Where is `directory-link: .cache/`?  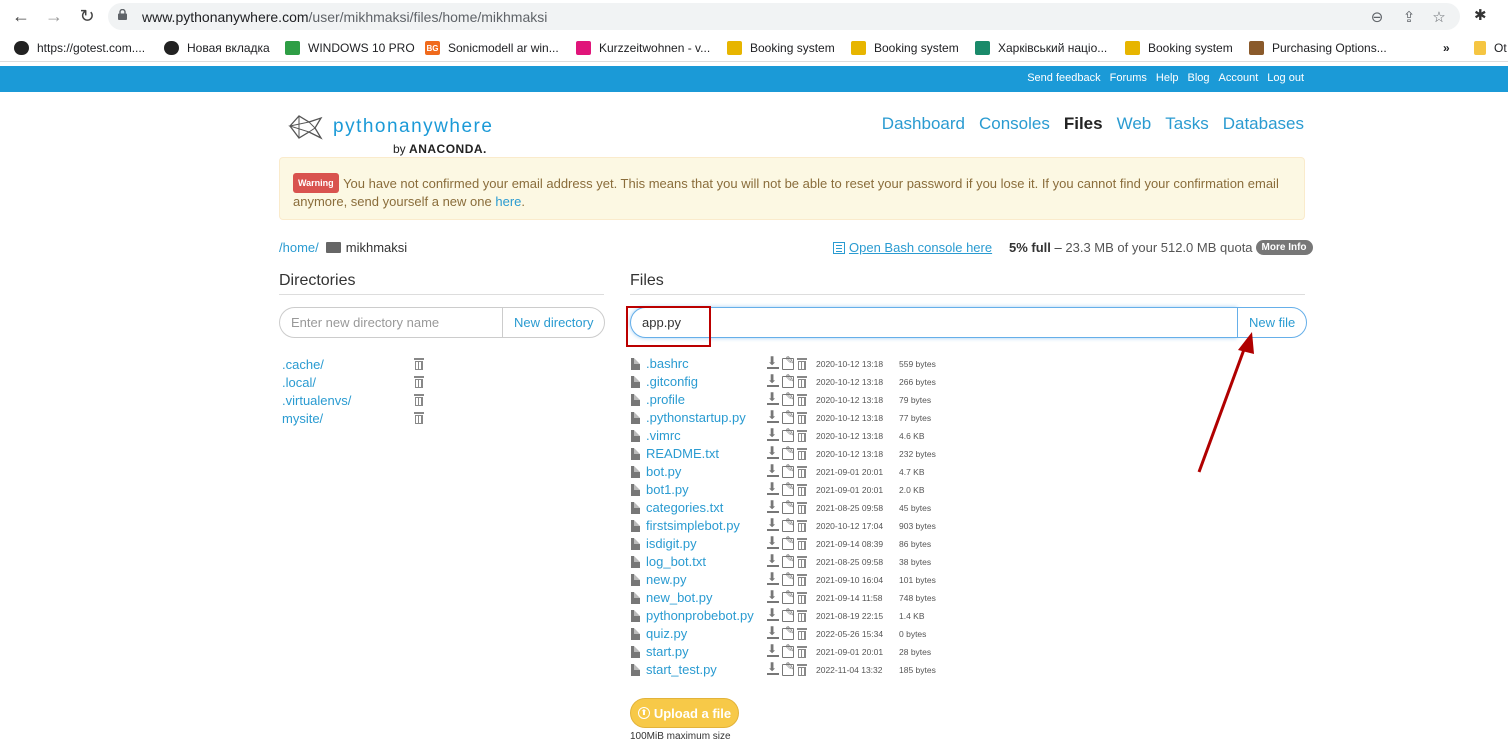
directory-link: .cache/ is located at coordinates (303, 364).